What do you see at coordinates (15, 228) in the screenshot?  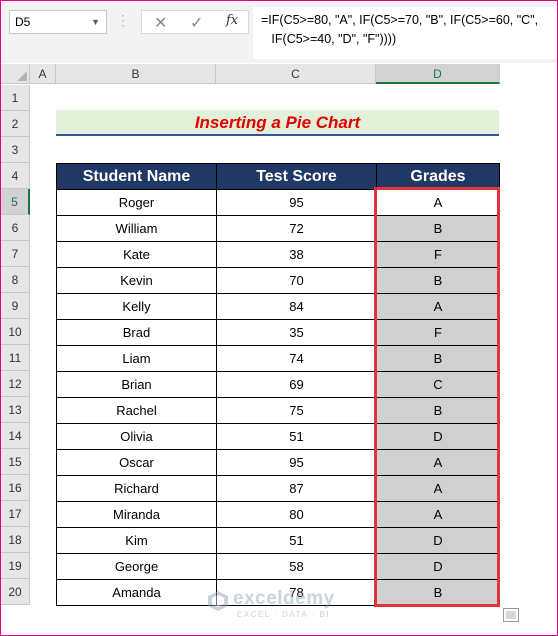 I see `row-header-6: 6` at bounding box center [15, 228].